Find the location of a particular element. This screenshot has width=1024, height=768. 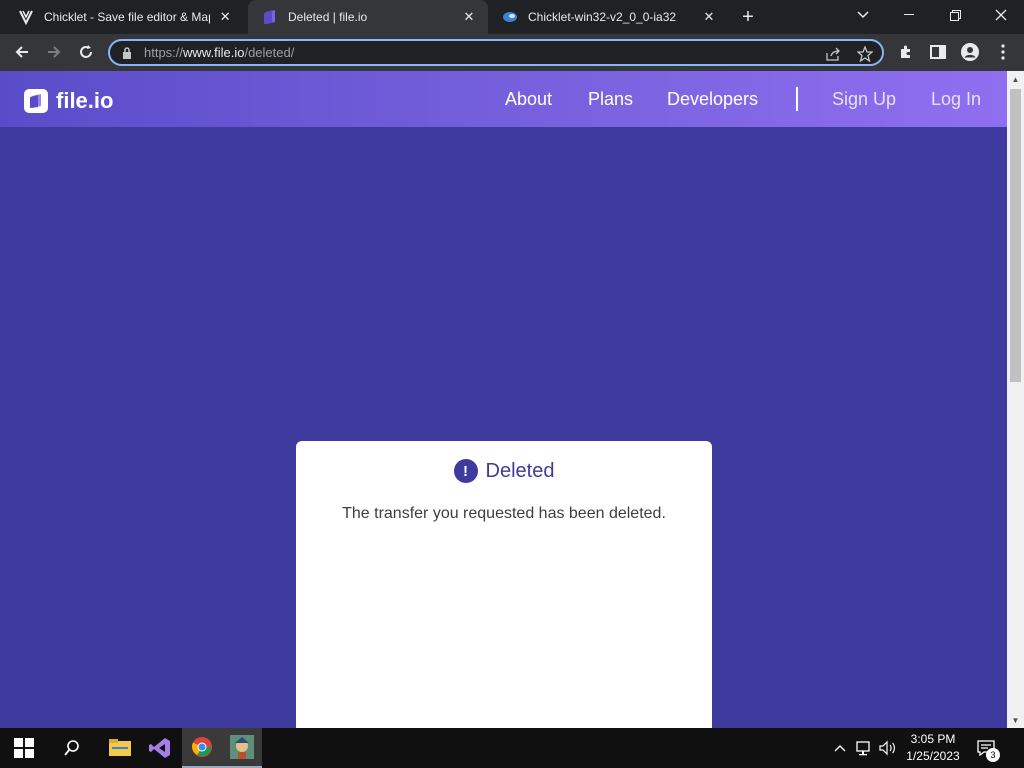

card-header: ! Deleted is located at coordinates (504, 471).